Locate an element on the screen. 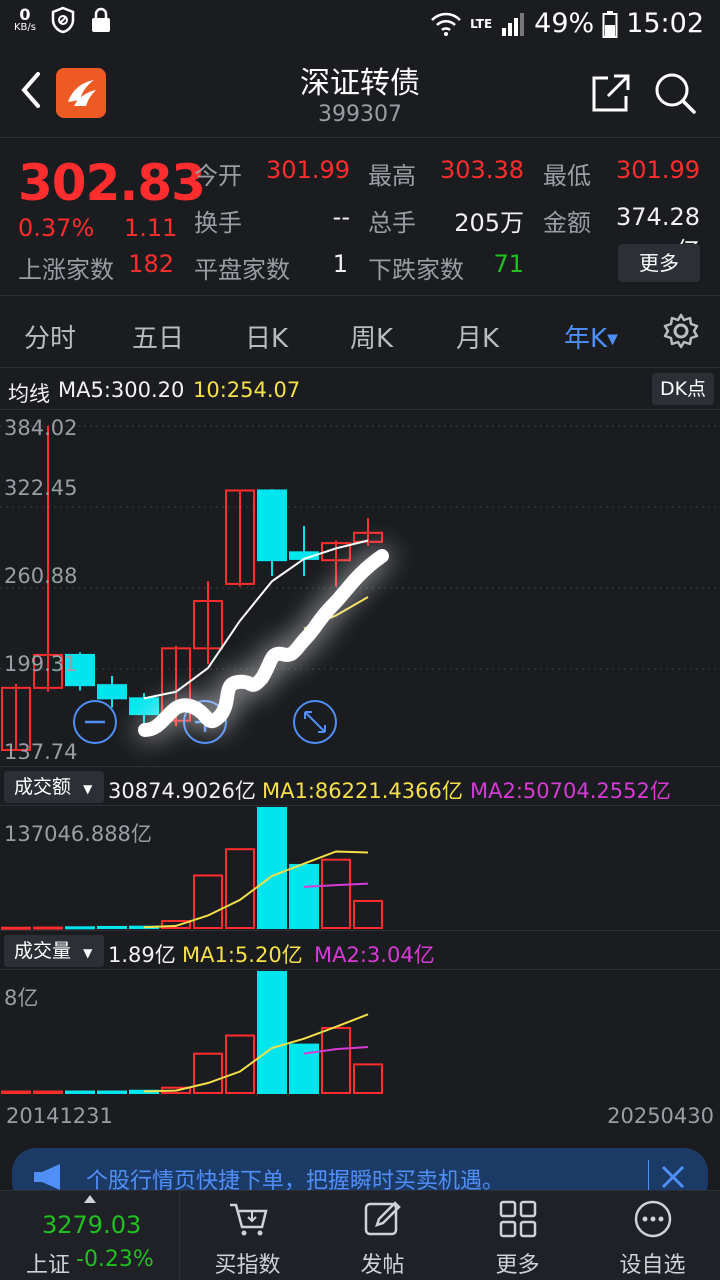 The width and height of the screenshot is (720, 1280). amount-axis-top: 137046.888亿 is located at coordinates (78, 834).